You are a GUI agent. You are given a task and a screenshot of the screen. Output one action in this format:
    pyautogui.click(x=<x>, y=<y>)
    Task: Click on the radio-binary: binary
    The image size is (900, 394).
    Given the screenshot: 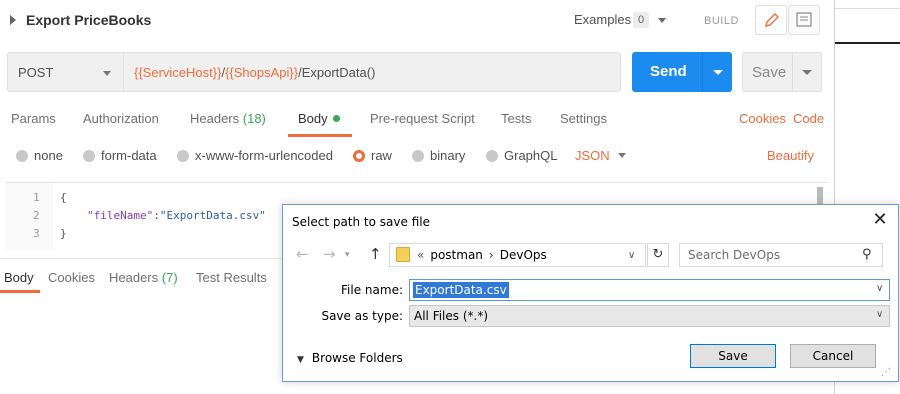 What is the action you would take?
    pyautogui.click(x=438, y=156)
    